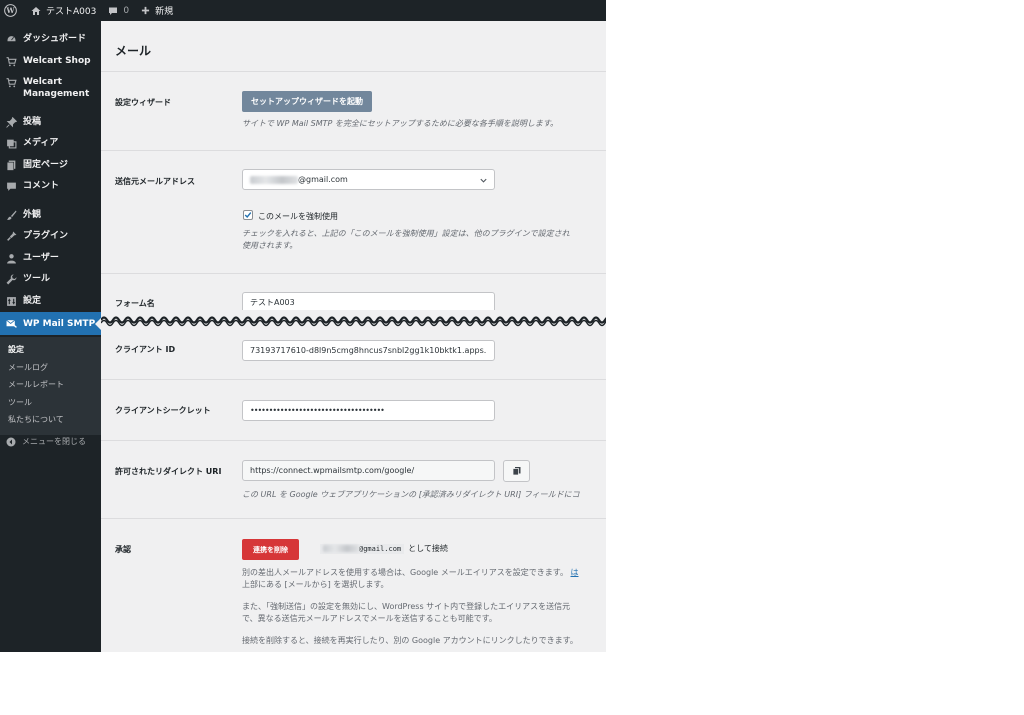 This screenshot has height=715, width=1024. Describe the element at coordinates (323, 179) in the screenshot. I see `from-email-value: @gmail.com` at that location.